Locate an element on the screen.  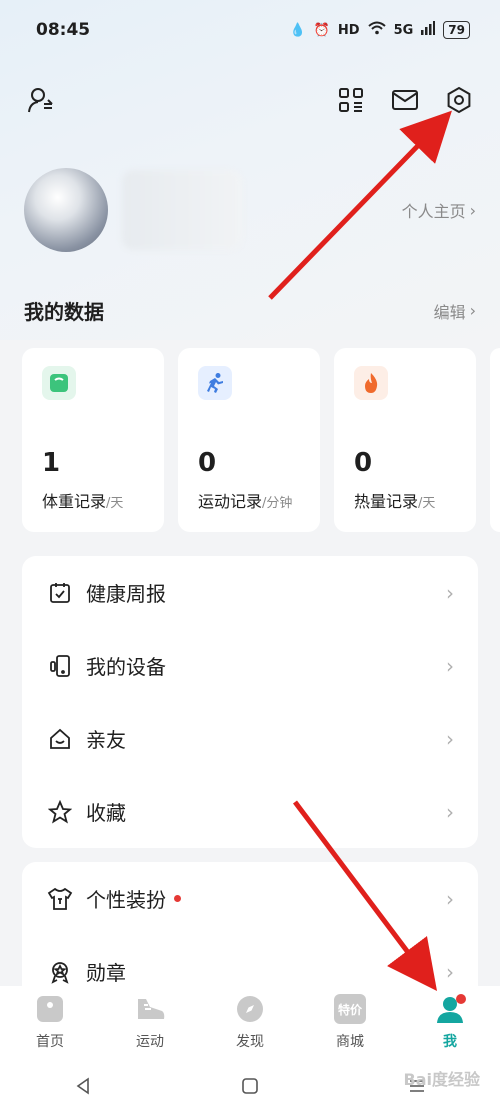
tab-label: 商城 is located at coordinates (350, 1042).